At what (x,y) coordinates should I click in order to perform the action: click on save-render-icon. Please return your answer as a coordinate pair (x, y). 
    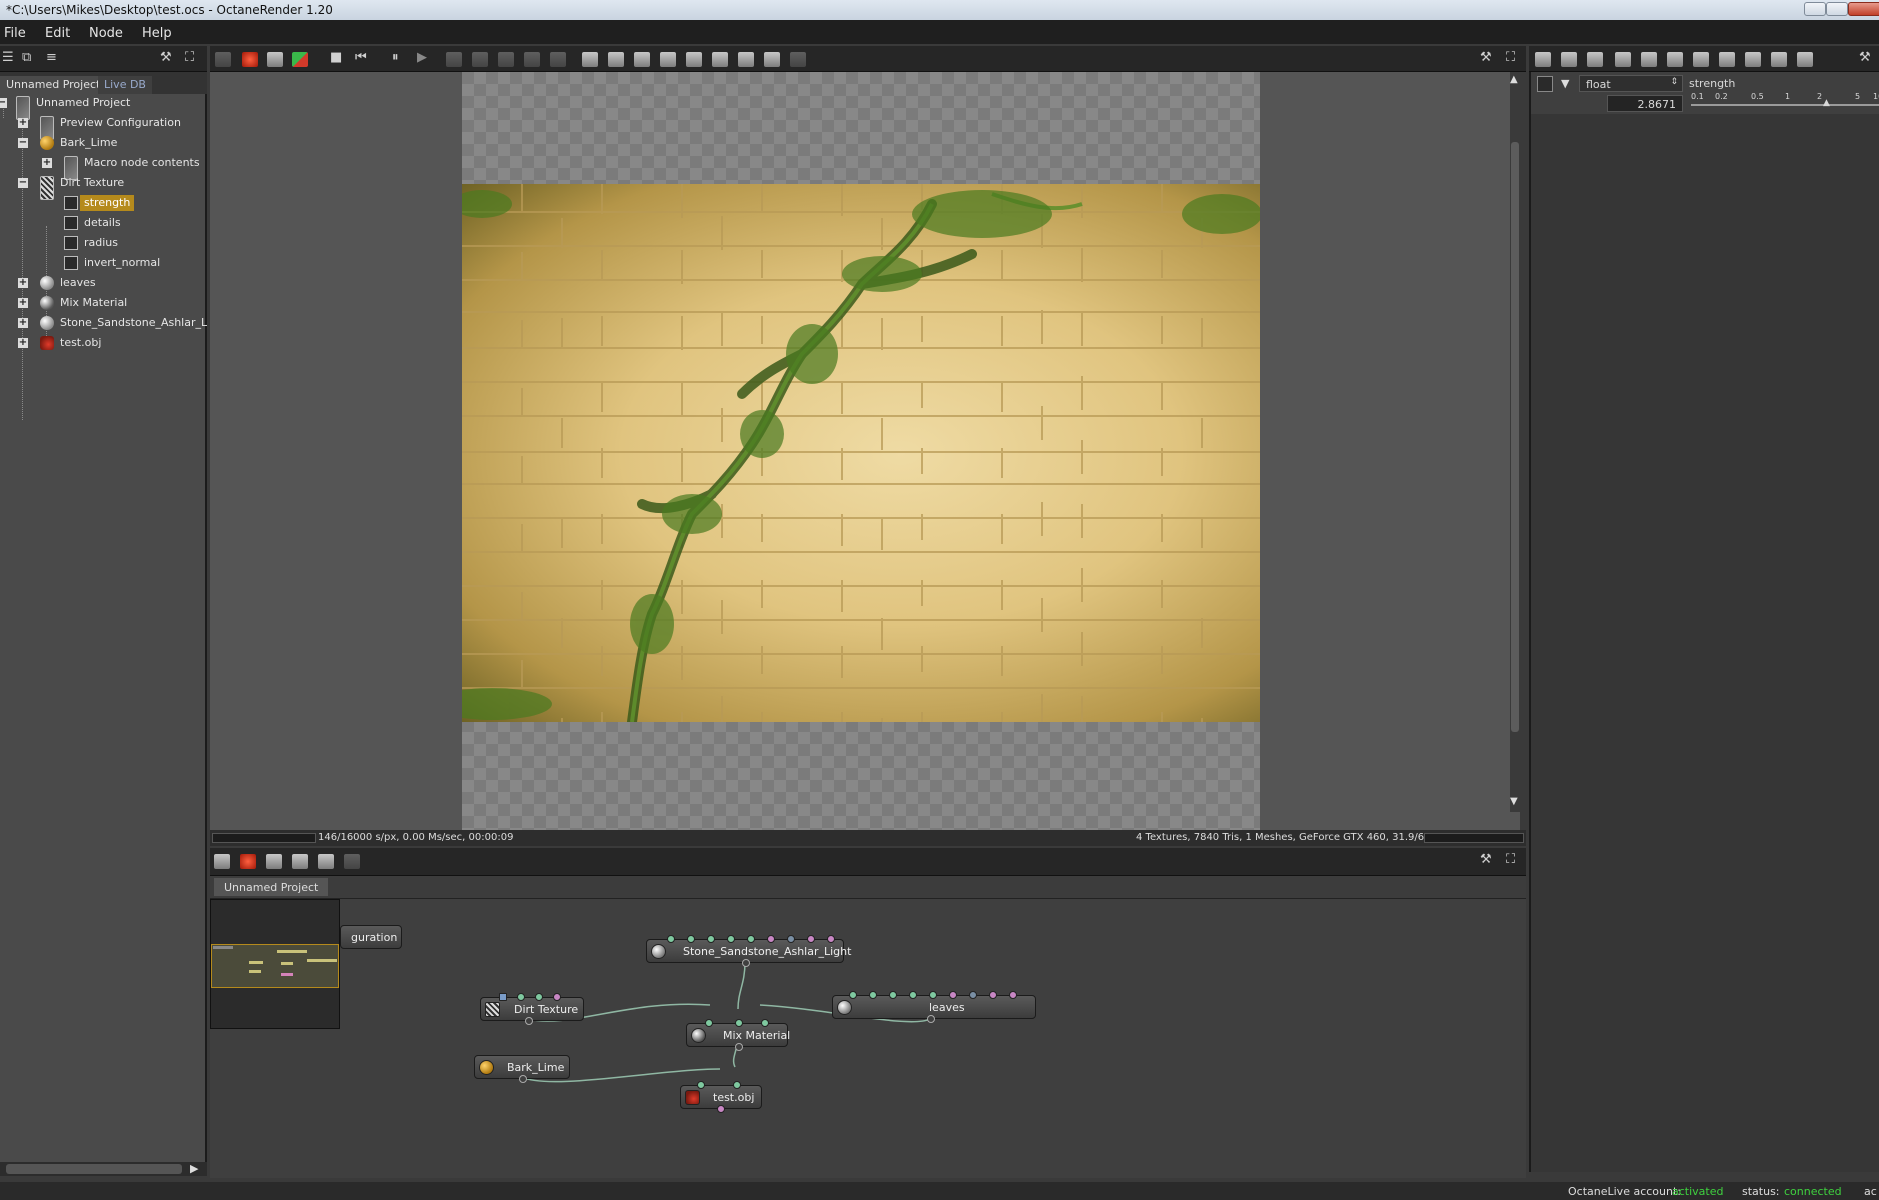
    Looking at the image, I should click on (223, 59).